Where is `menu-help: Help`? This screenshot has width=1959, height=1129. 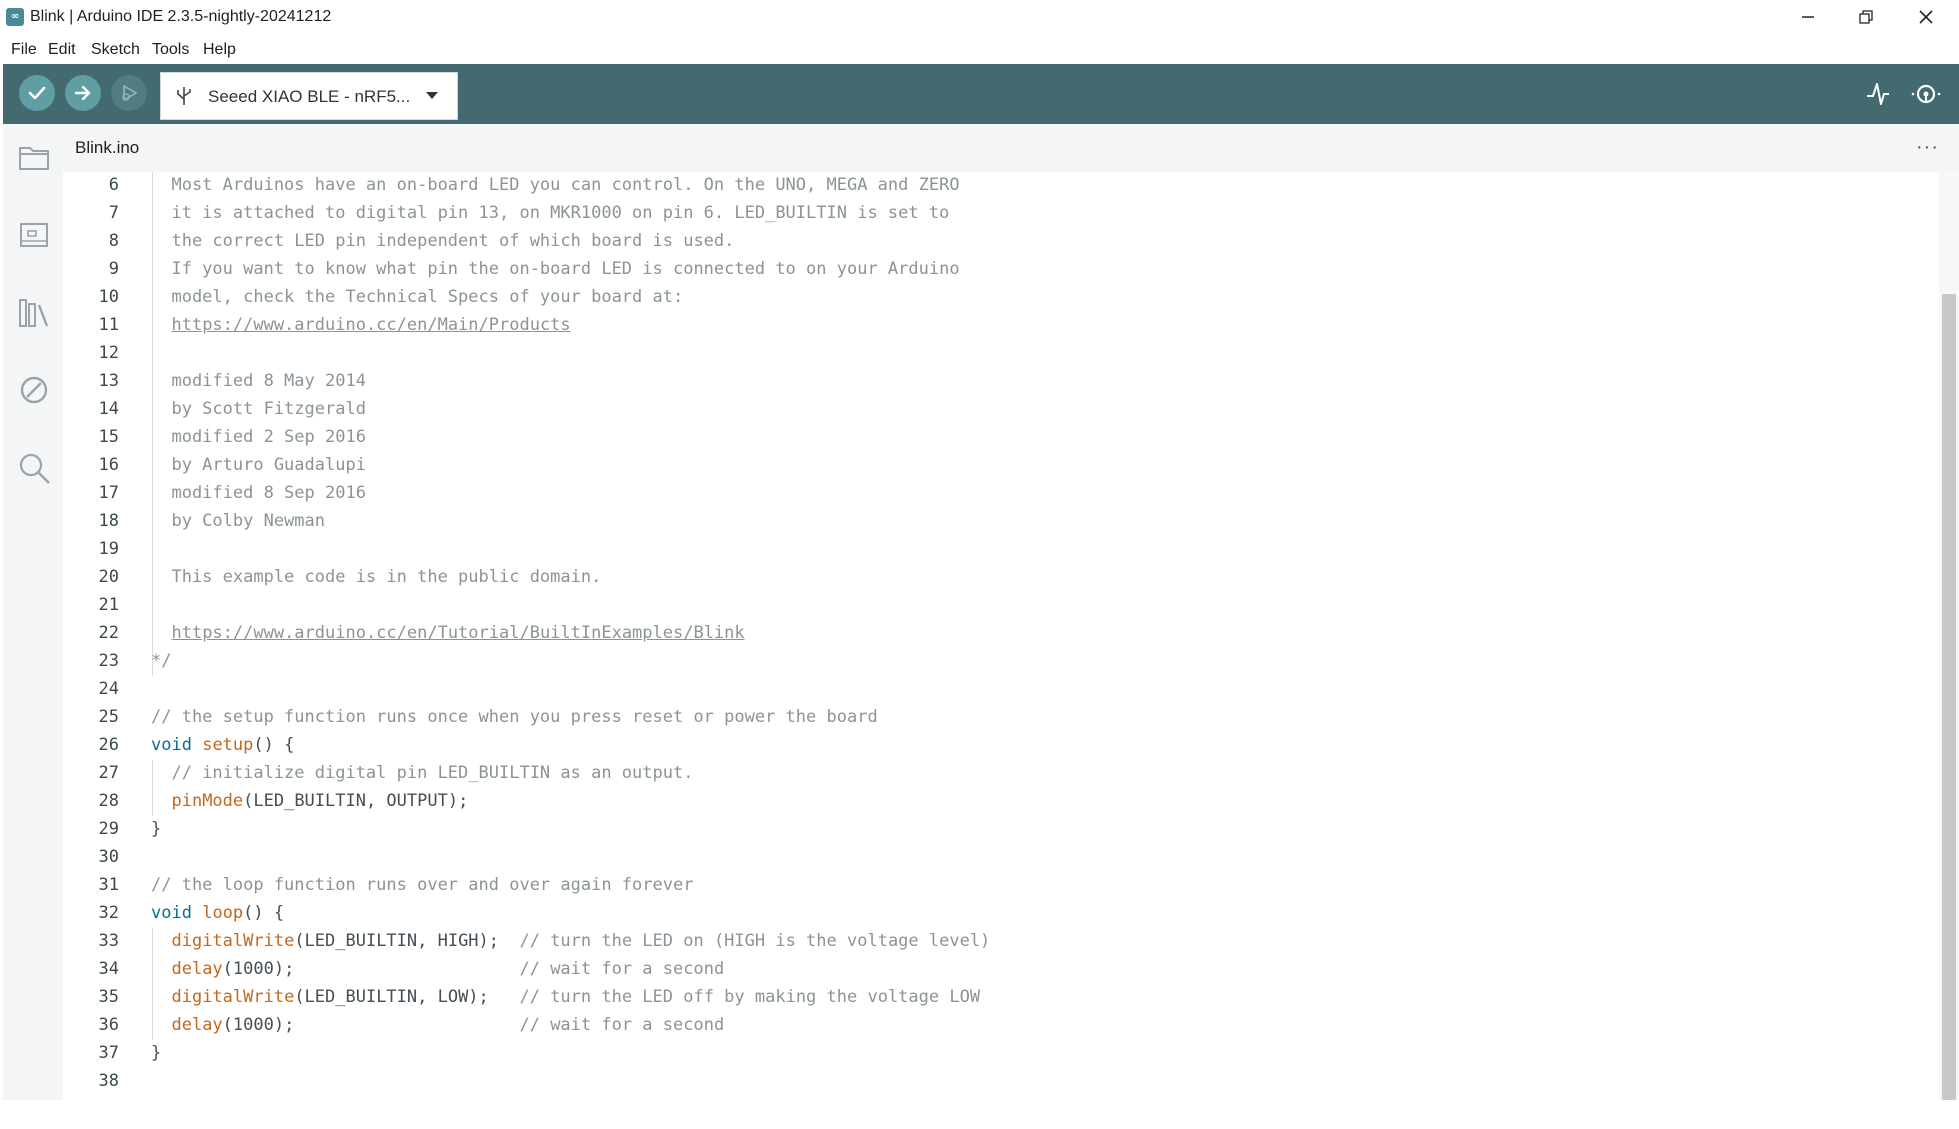 menu-help: Help is located at coordinates (219, 50).